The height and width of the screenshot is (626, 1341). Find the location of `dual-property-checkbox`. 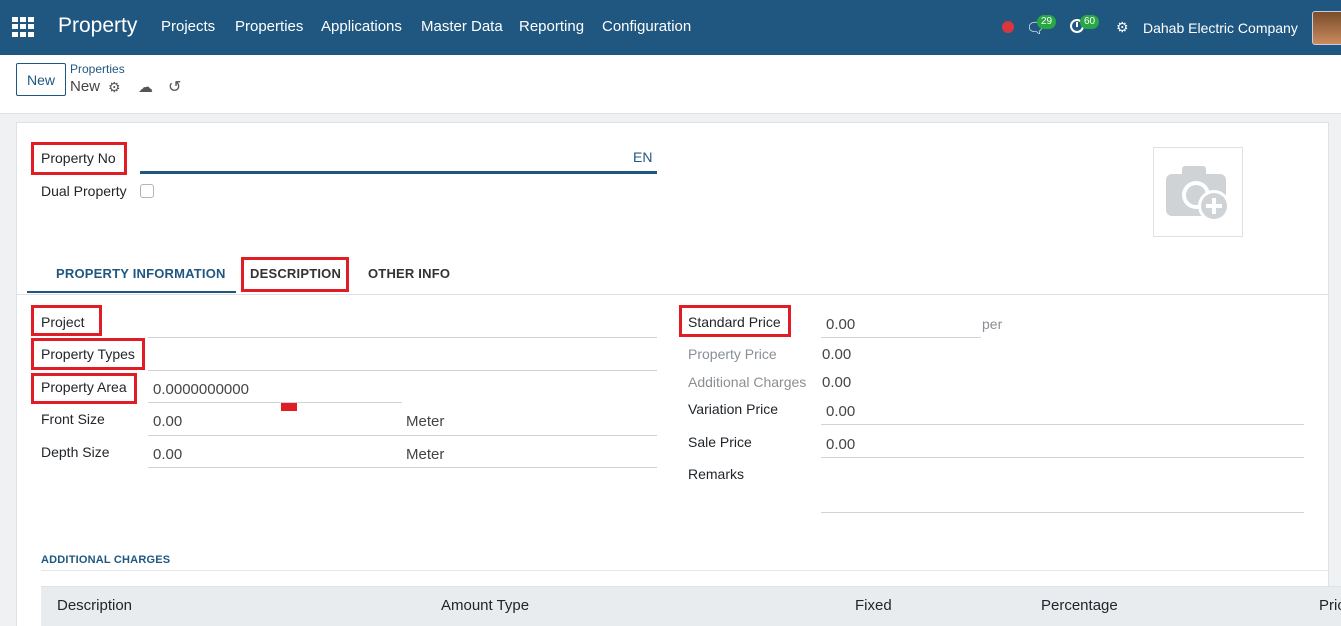

dual-property-checkbox is located at coordinates (147, 191).